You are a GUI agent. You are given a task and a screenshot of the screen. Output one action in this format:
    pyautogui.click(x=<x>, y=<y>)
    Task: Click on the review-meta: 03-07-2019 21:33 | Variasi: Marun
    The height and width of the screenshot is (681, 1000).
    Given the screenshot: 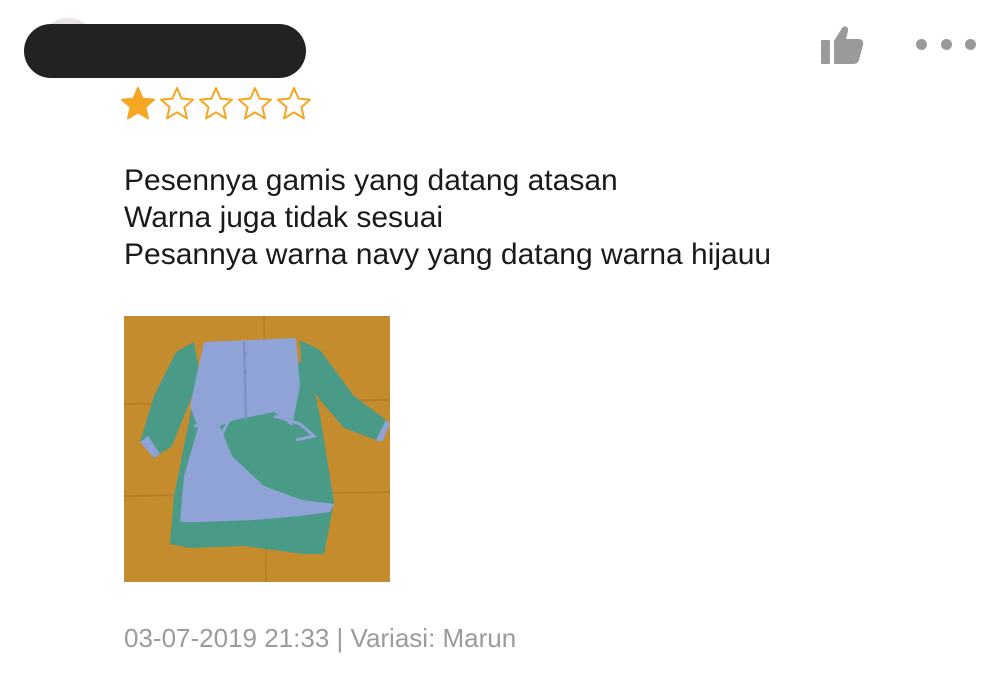 What is the action you would take?
    pyautogui.click(x=320, y=638)
    